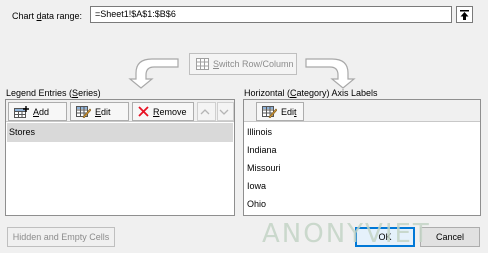 The image size is (488, 253). What do you see at coordinates (143, 111) in the screenshot?
I see `remove-x-icon` at bounding box center [143, 111].